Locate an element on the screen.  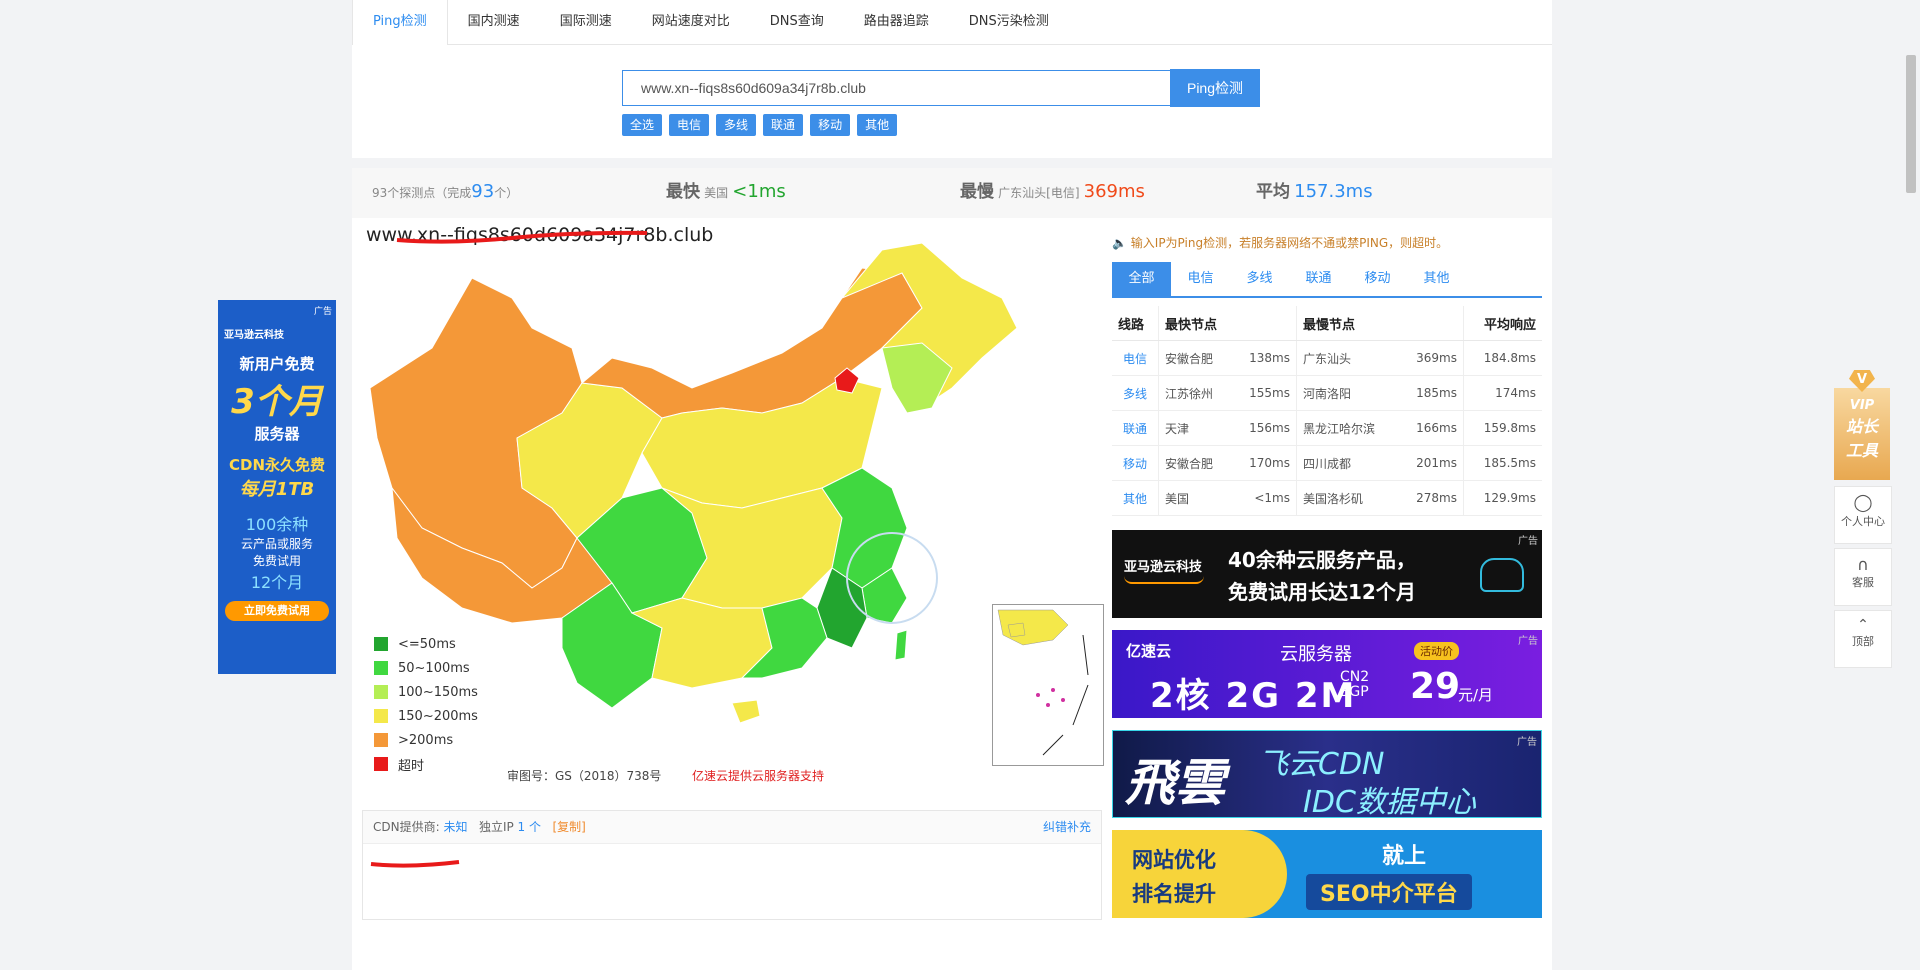
cdn-info-header: CDN提供商: 未知 独立IP 1 个 [复制] 纠错补充 is located at coordinates (732, 827).